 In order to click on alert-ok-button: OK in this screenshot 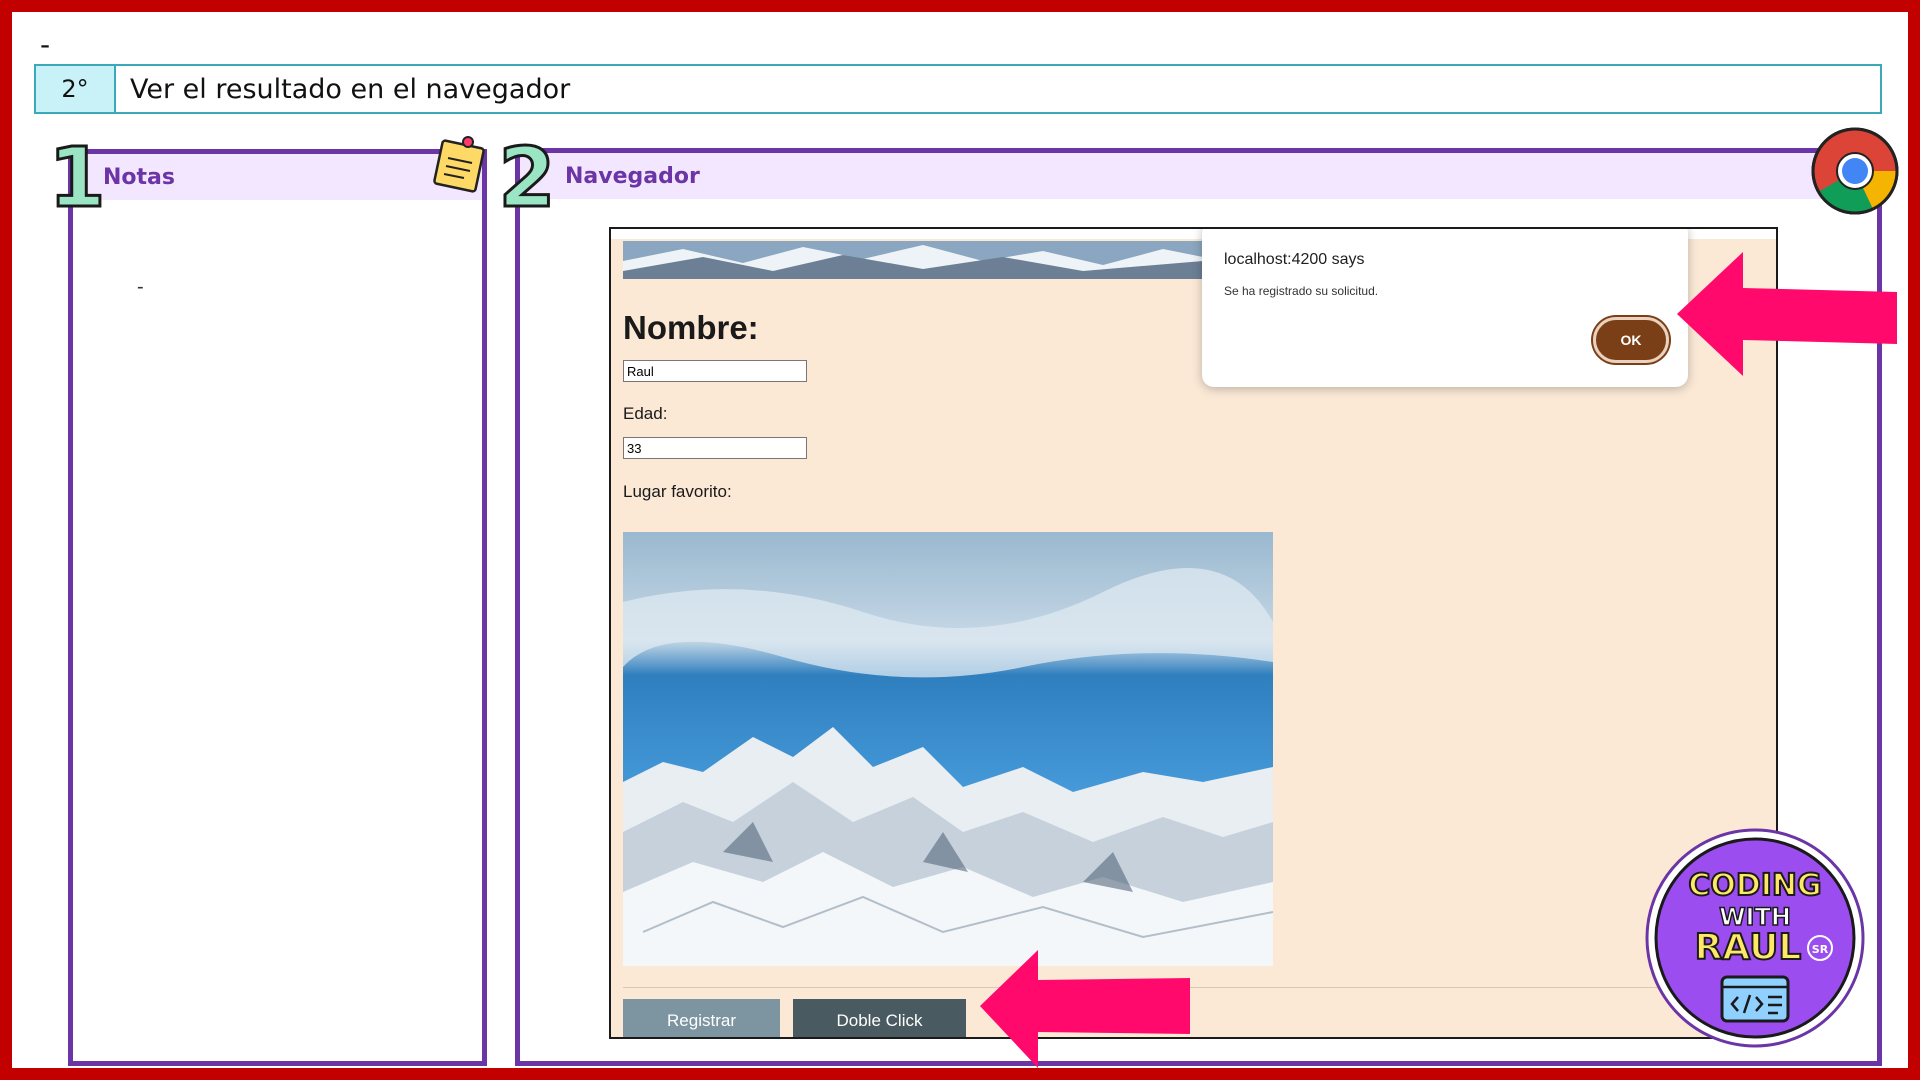, I will do `click(1631, 340)`.